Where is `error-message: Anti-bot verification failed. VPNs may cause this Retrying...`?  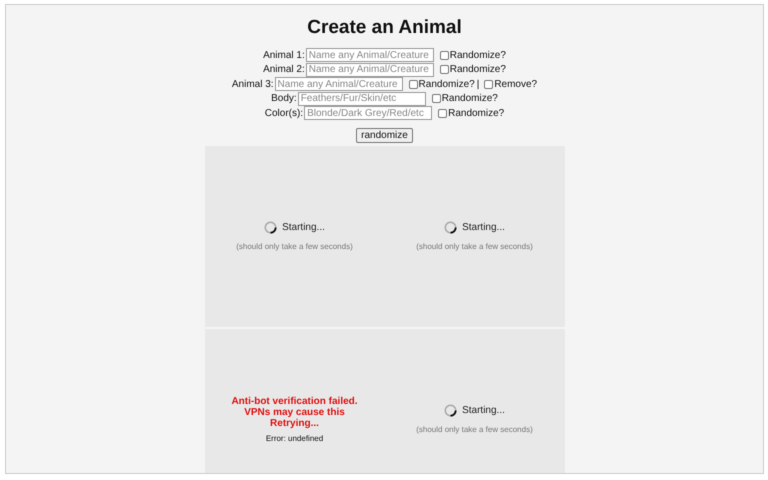
error-message: Anti-bot verification failed. VPNs may cause this Retrying... is located at coordinates (294, 412).